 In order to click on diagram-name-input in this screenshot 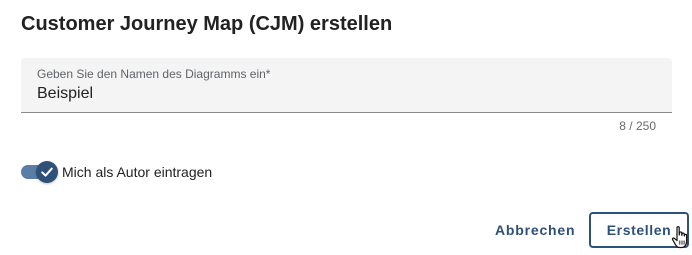, I will do `click(337, 94)`.